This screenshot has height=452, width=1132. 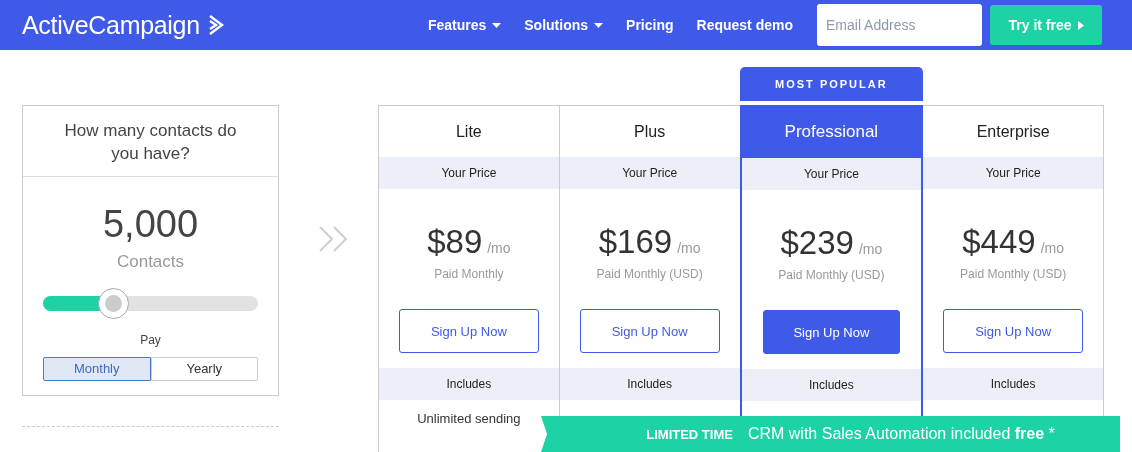 I want to click on plan-name: Enterprise, so click(x=1013, y=131).